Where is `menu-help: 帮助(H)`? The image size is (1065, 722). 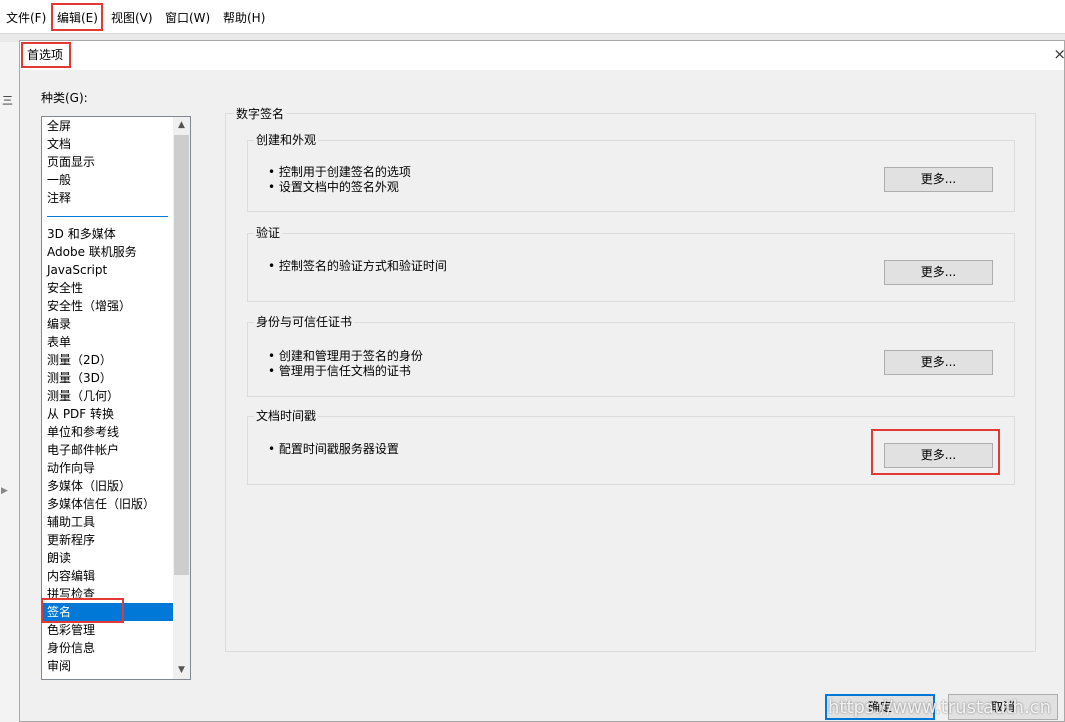
menu-help: 帮助(H) is located at coordinates (244, 18).